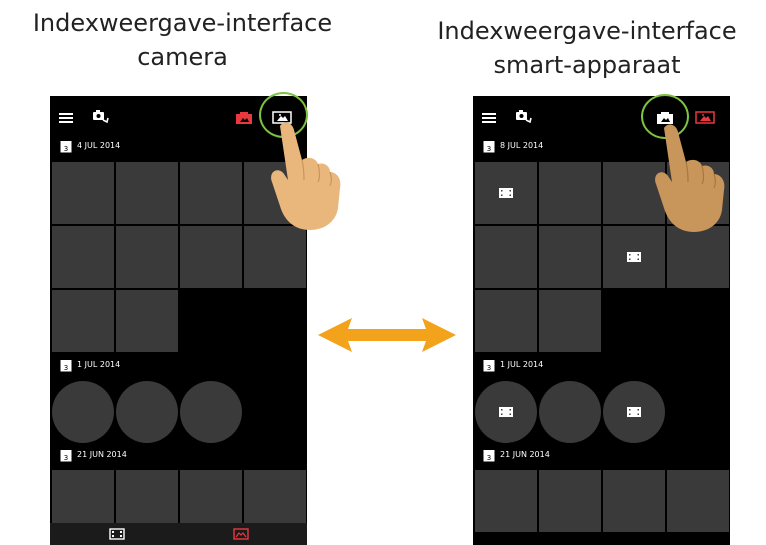  What do you see at coordinates (178, 534) in the screenshot?
I see `bottom-bar` at bounding box center [178, 534].